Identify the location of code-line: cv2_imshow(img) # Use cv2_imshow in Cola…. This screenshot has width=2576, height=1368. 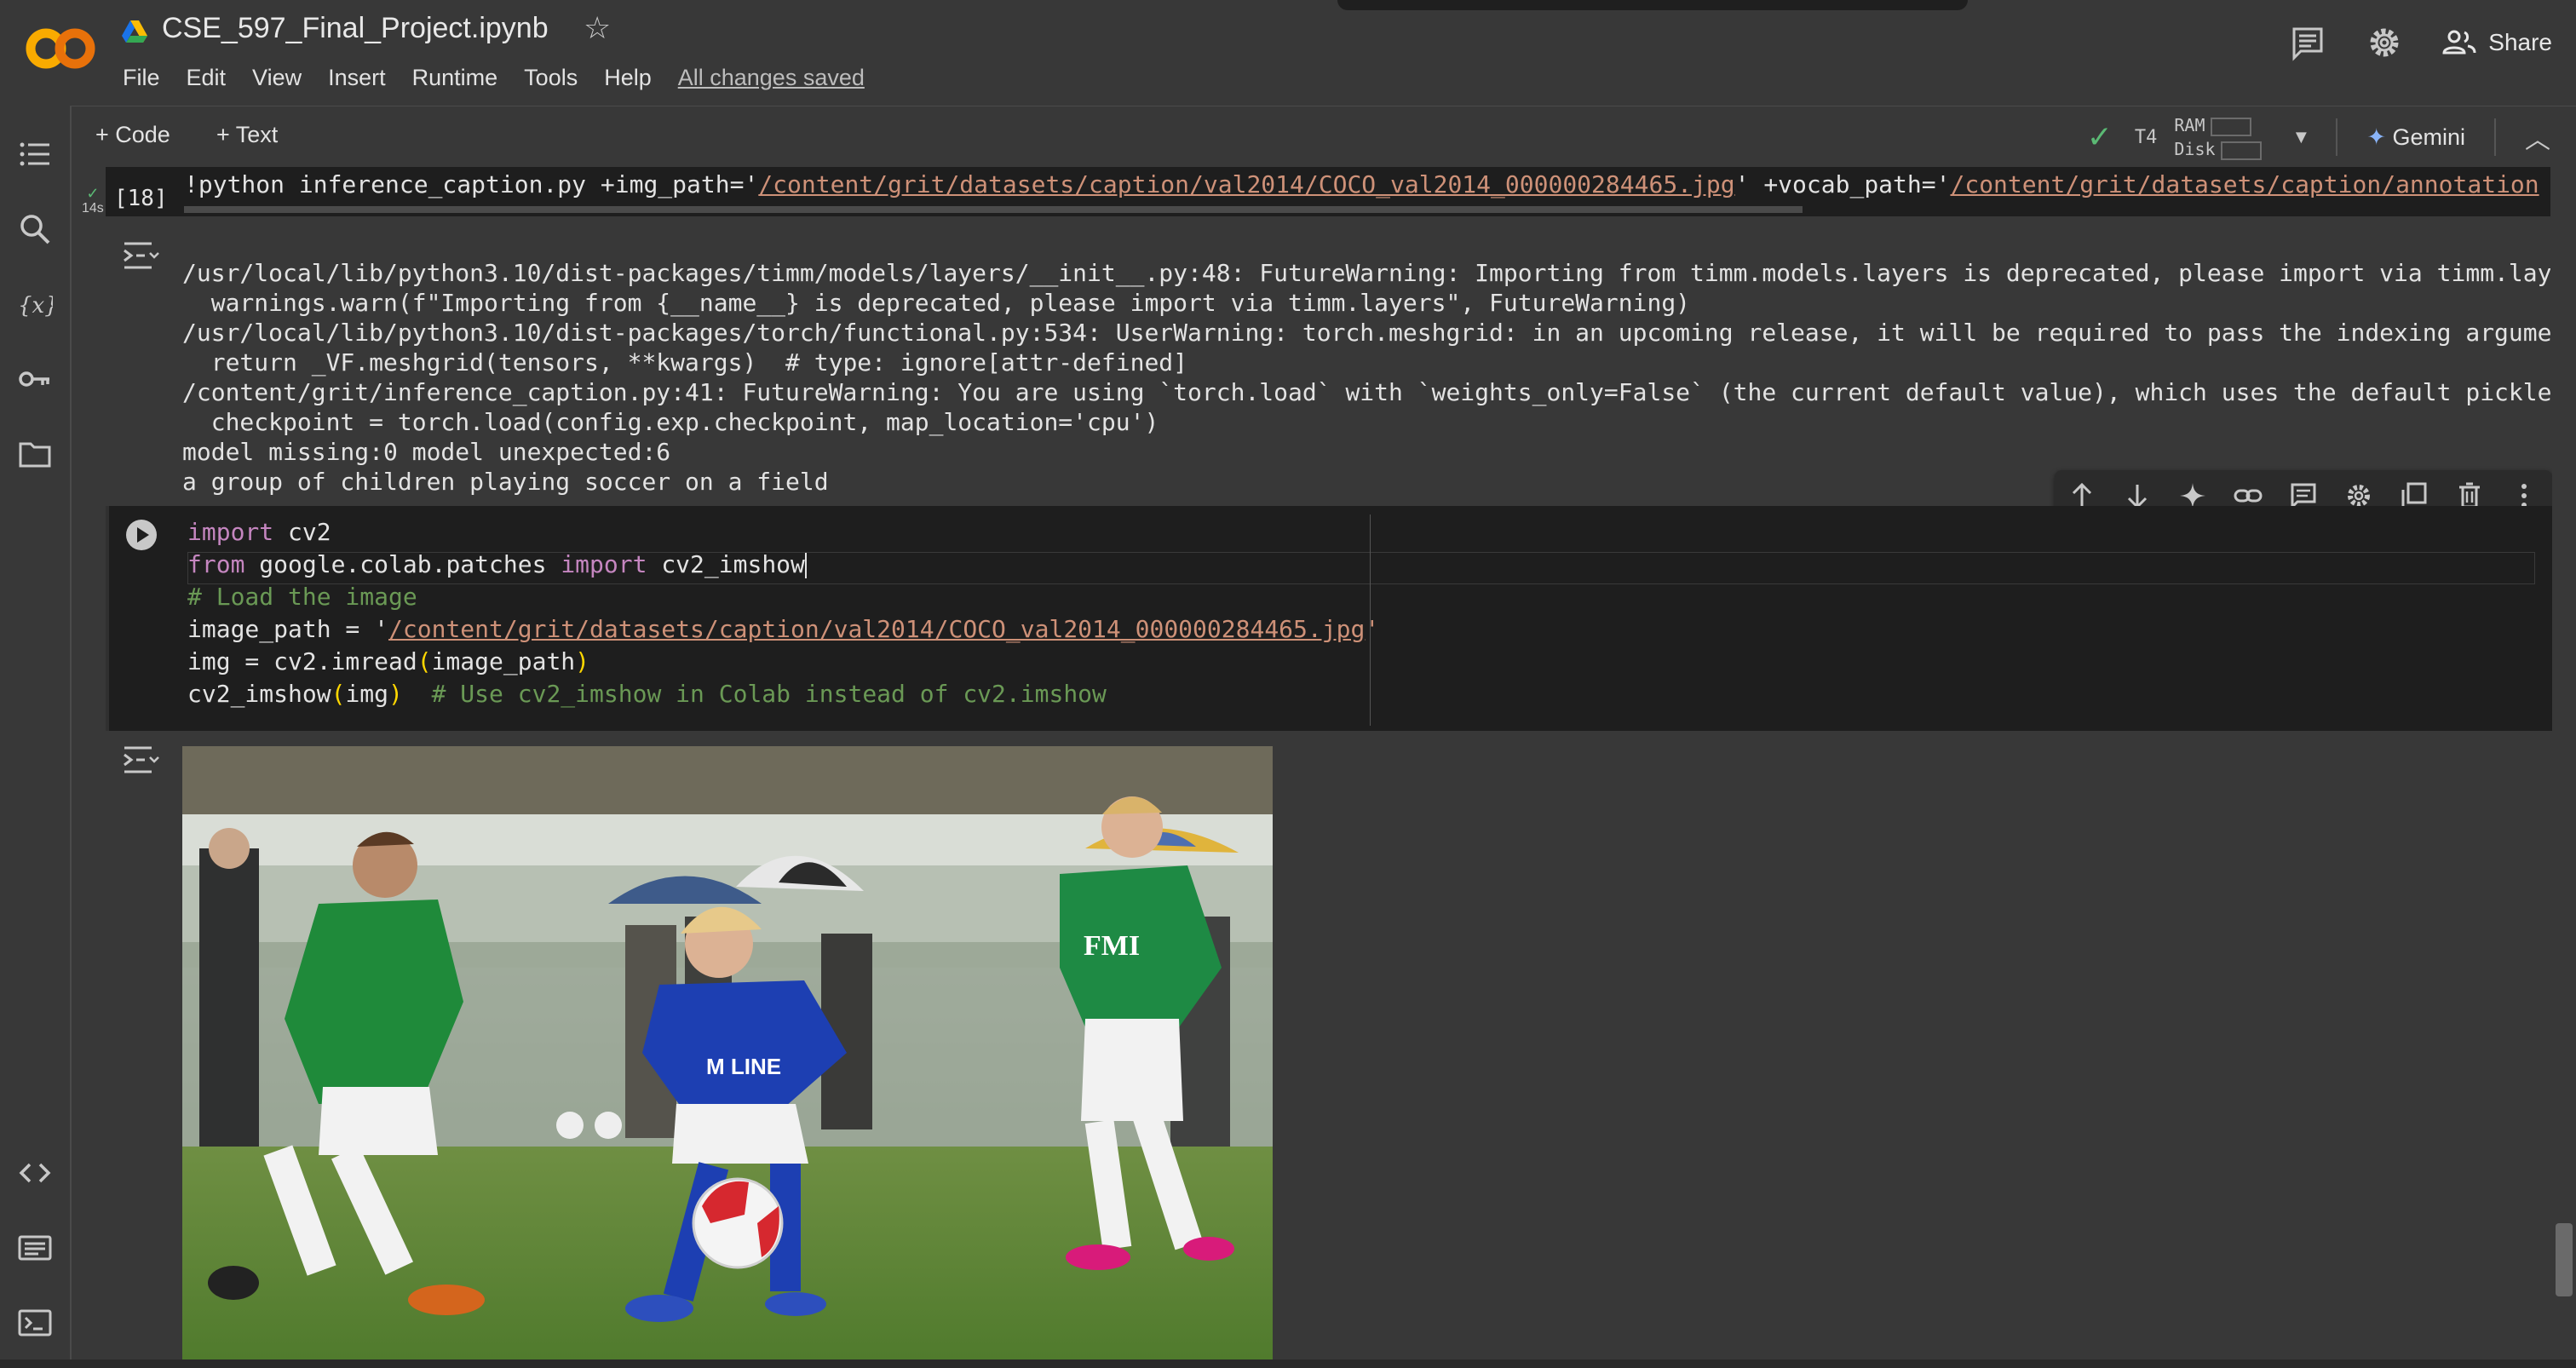
(783, 694).